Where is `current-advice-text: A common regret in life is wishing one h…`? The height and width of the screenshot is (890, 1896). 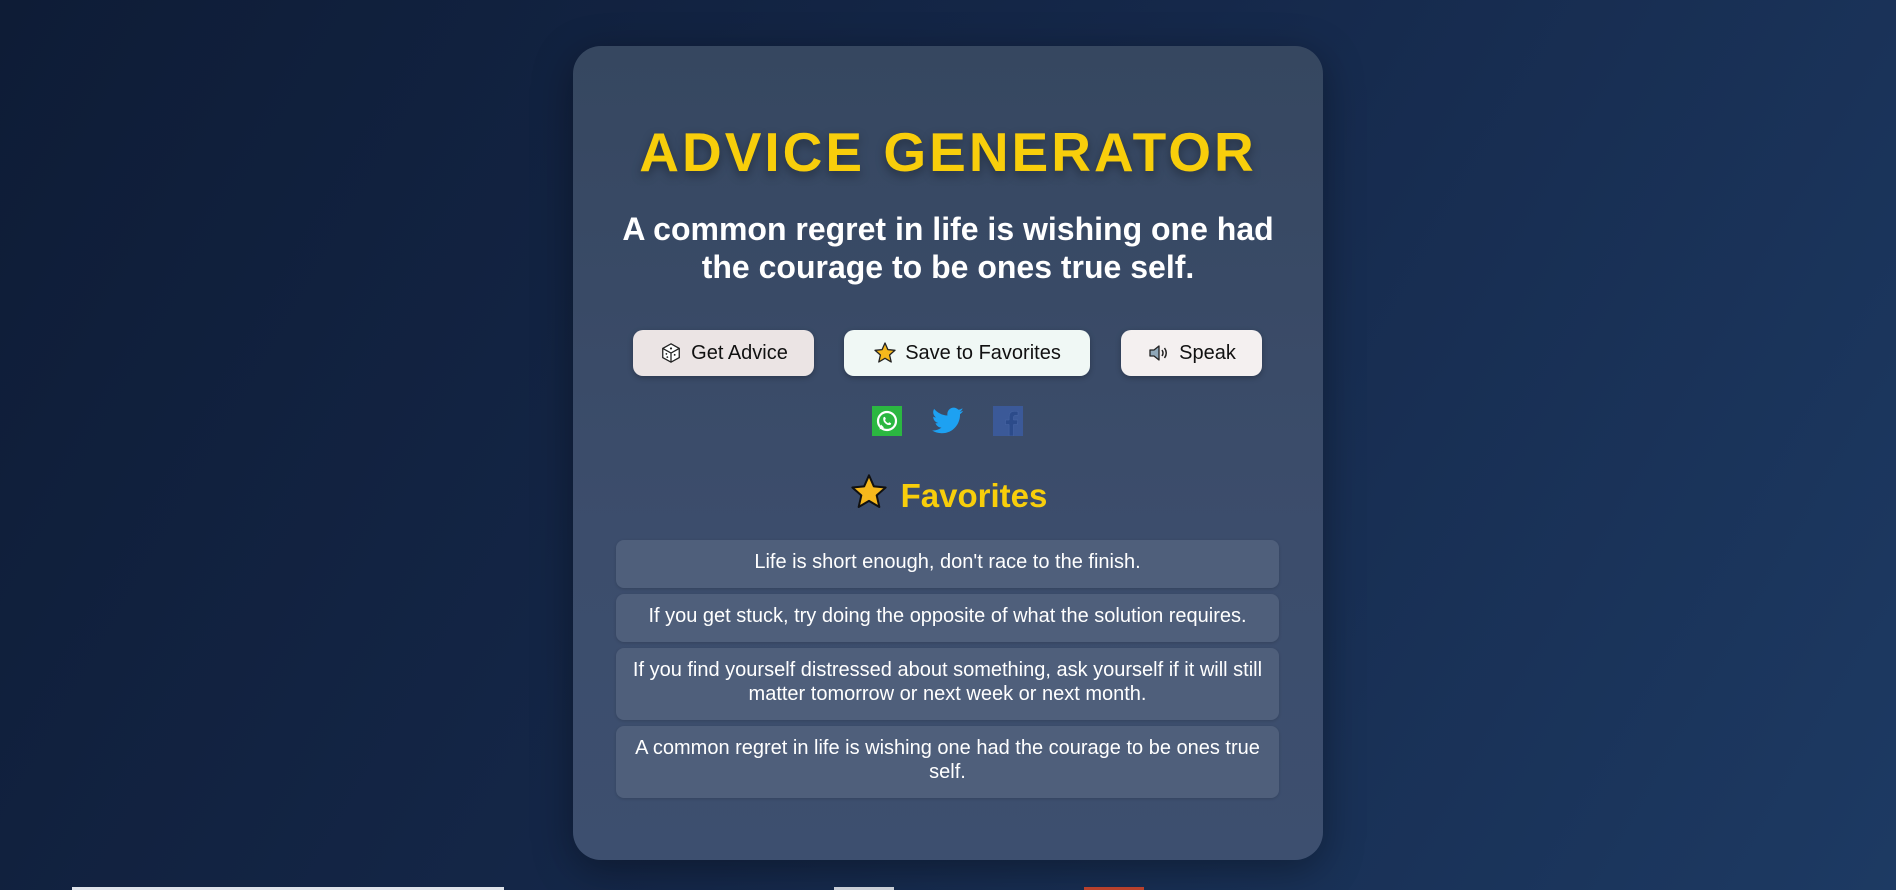
current-advice-text: A common regret in life is wishing one h… is located at coordinates (948, 248).